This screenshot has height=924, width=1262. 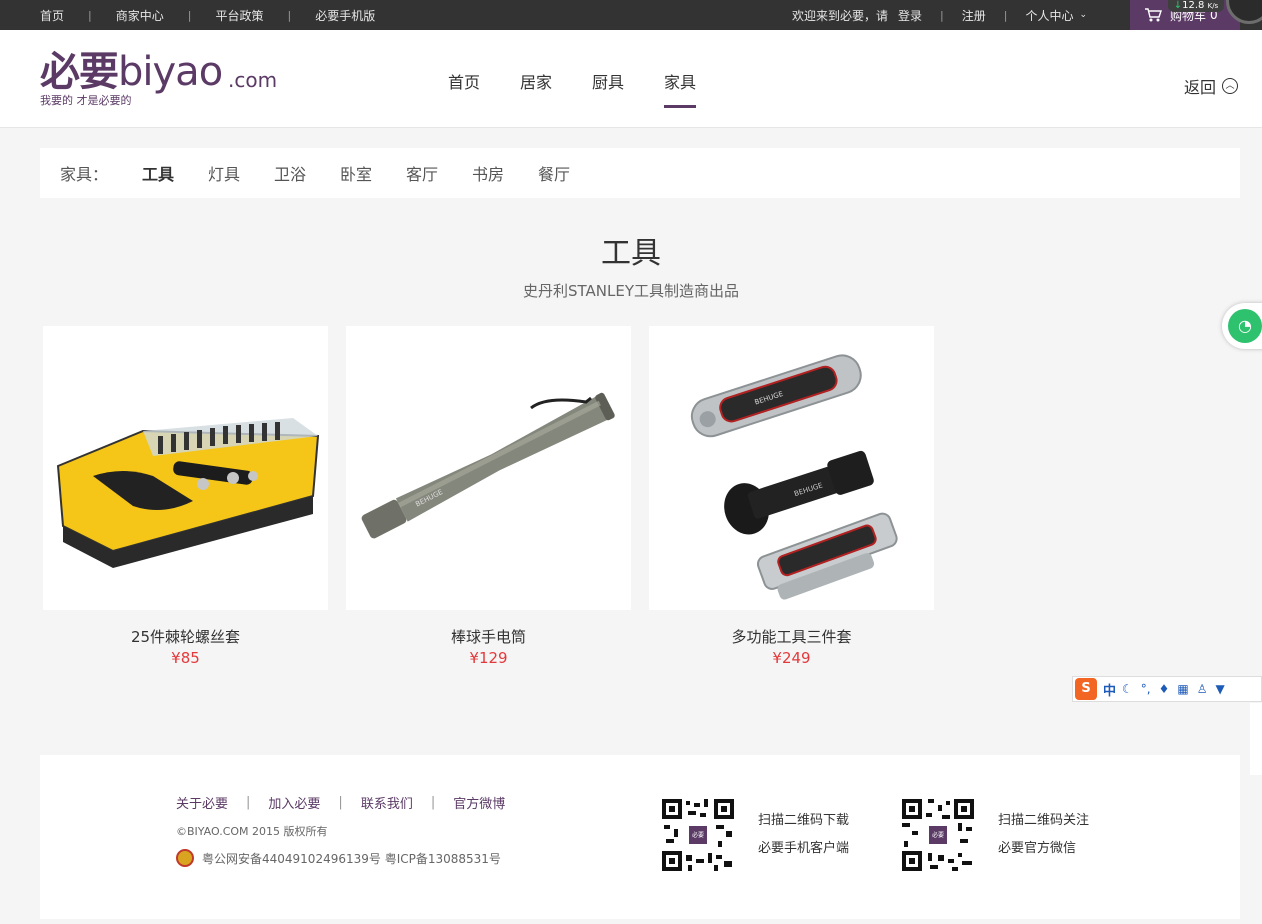 I want to click on qr-app-caption: 扫描二维码下载 必要手机客户端, so click(x=803, y=835).